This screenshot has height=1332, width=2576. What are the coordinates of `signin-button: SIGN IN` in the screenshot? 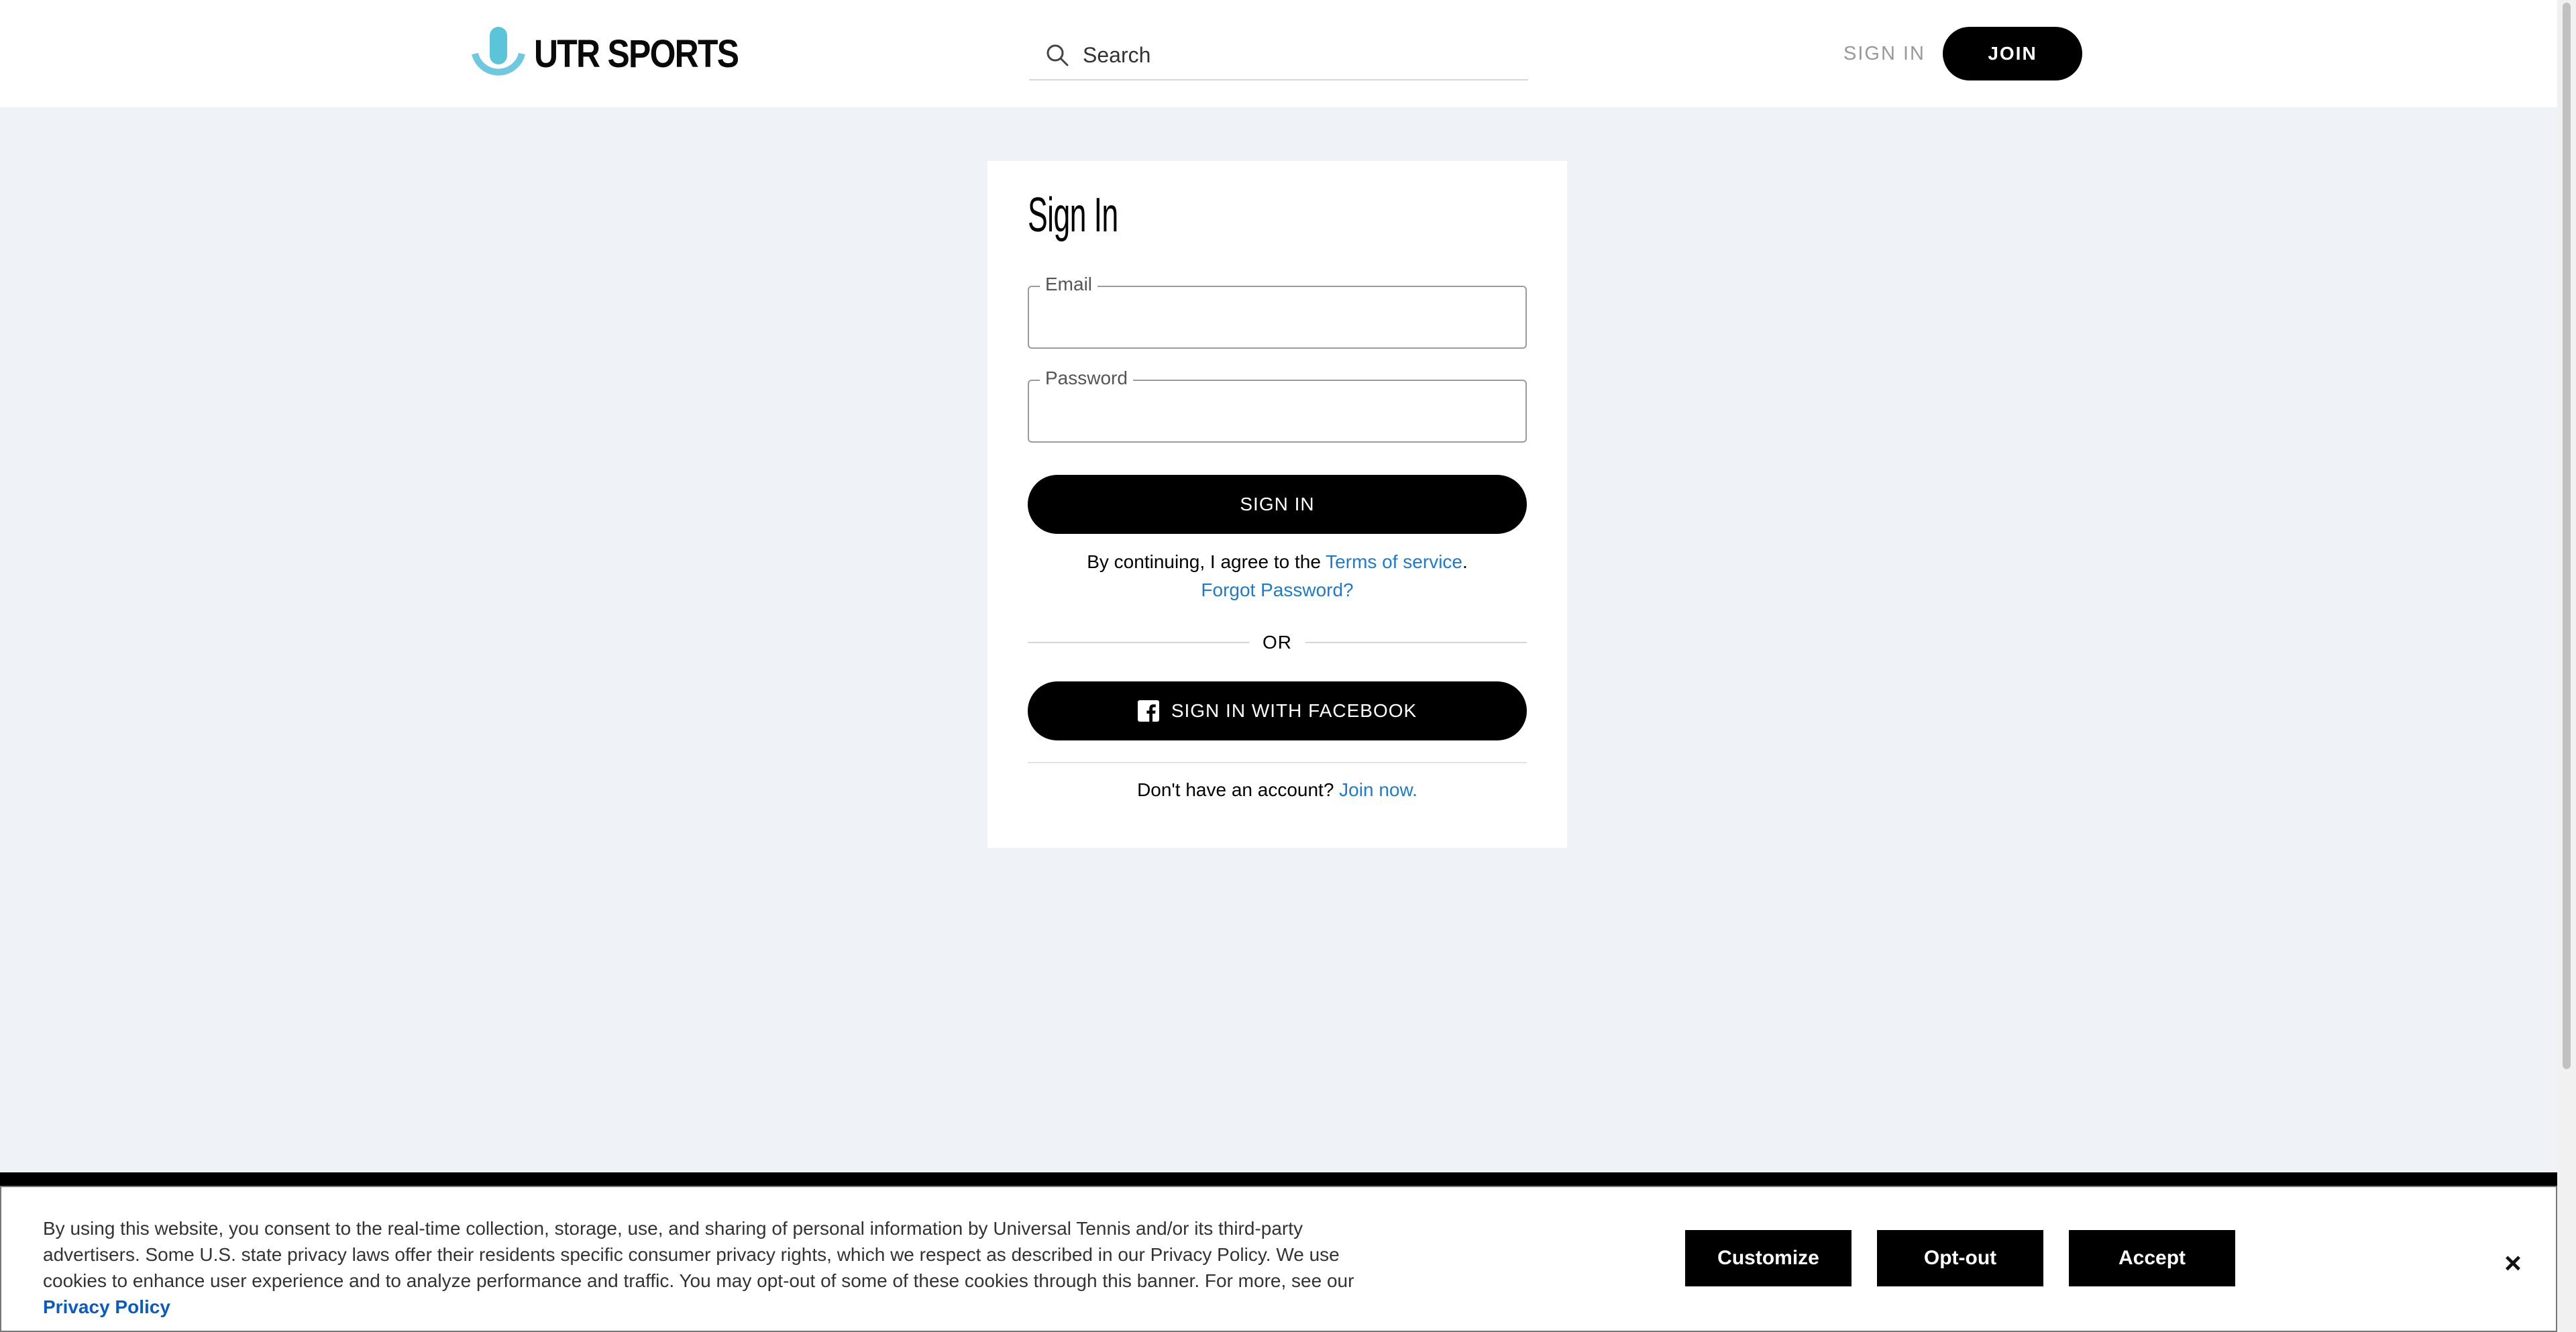 It's located at (1277, 505).